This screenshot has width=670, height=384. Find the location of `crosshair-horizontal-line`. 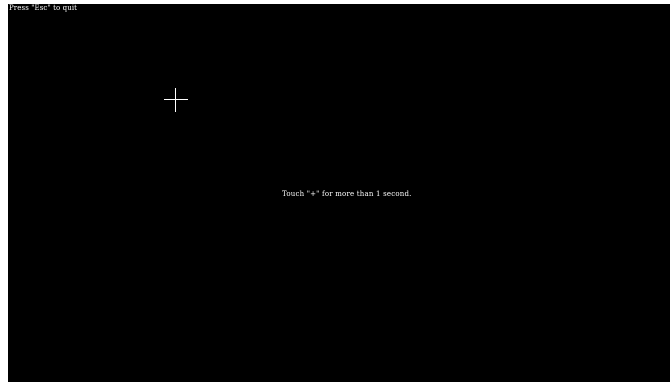

crosshair-horizontal-line is located at coordinates (176, 99).